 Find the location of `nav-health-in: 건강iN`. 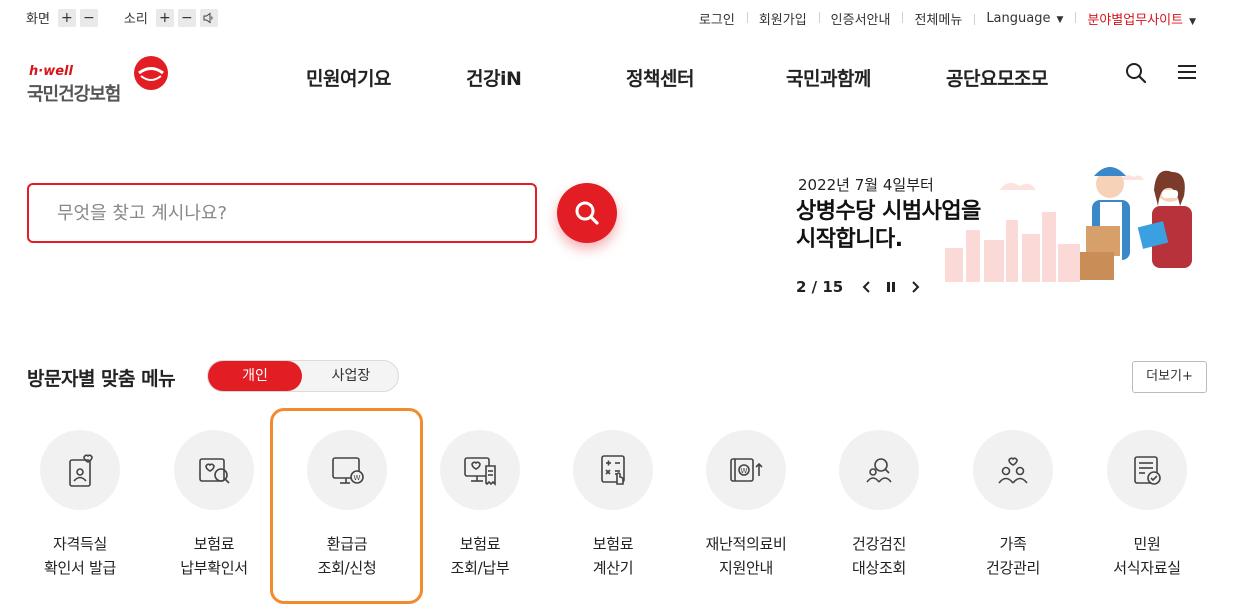

nav-health-in: 건강iN is located at coordinates (494, 77).